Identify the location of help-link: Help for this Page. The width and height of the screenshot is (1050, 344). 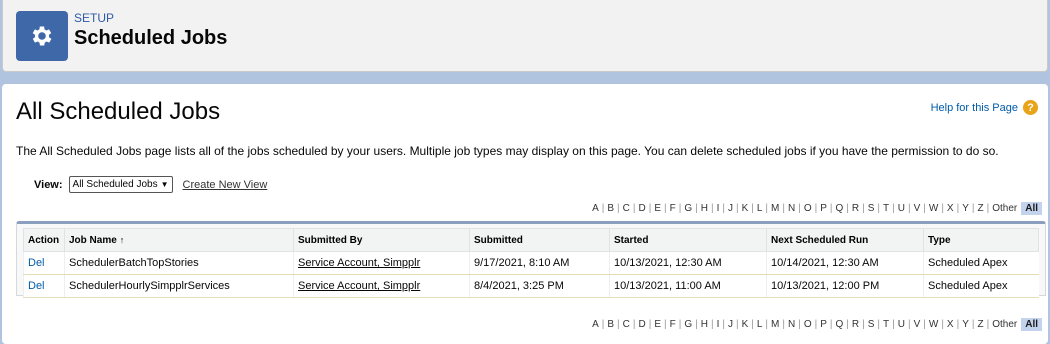
(974, 108).